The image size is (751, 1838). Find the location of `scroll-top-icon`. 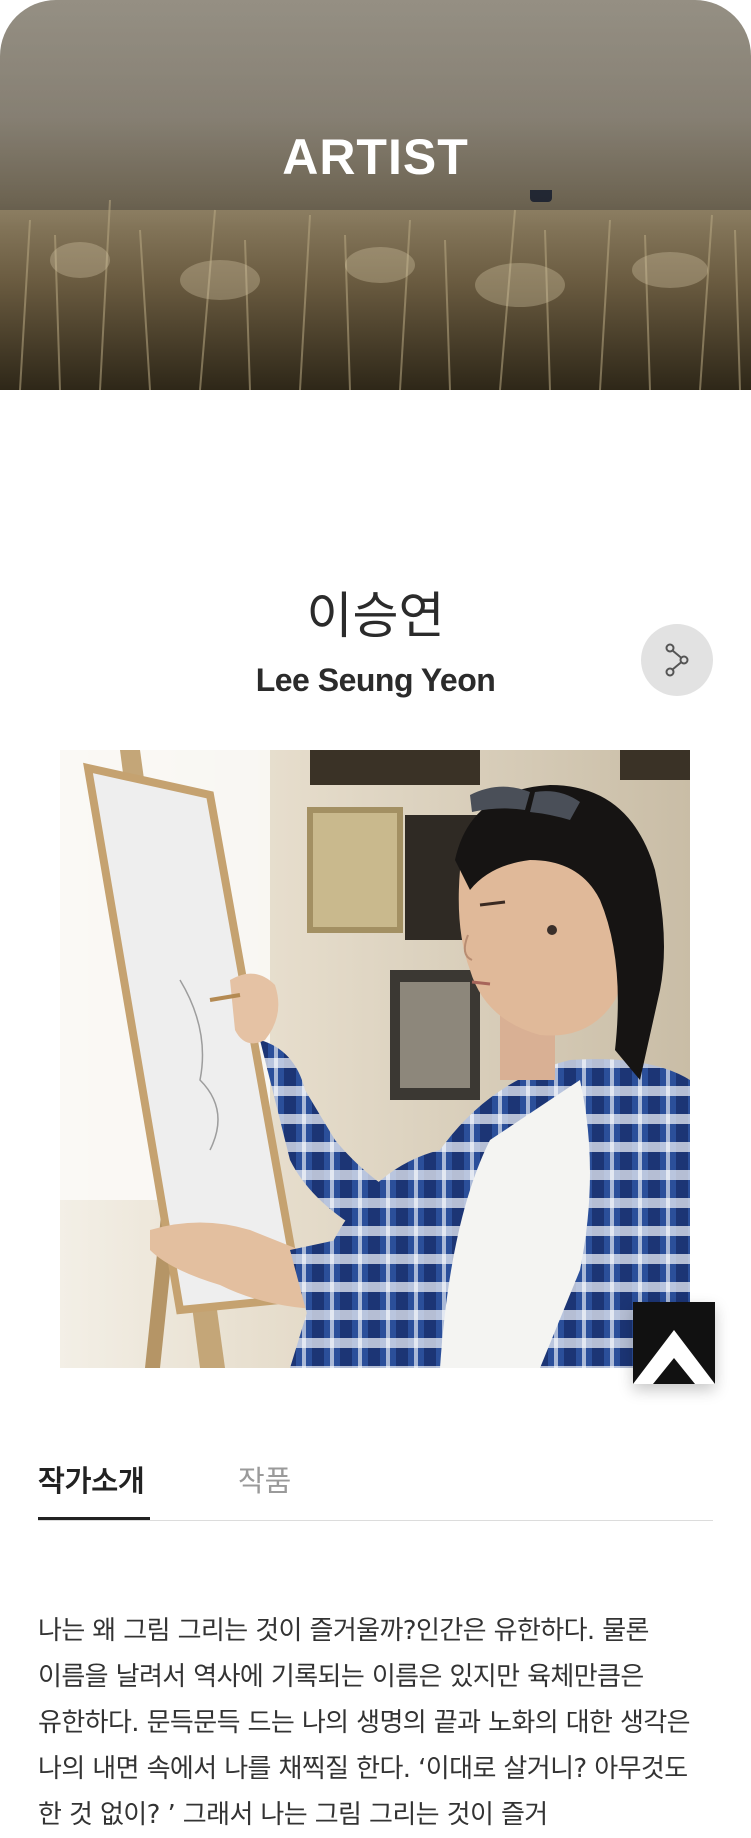

scroll-top-icon is located at coordinates (674, 1343).